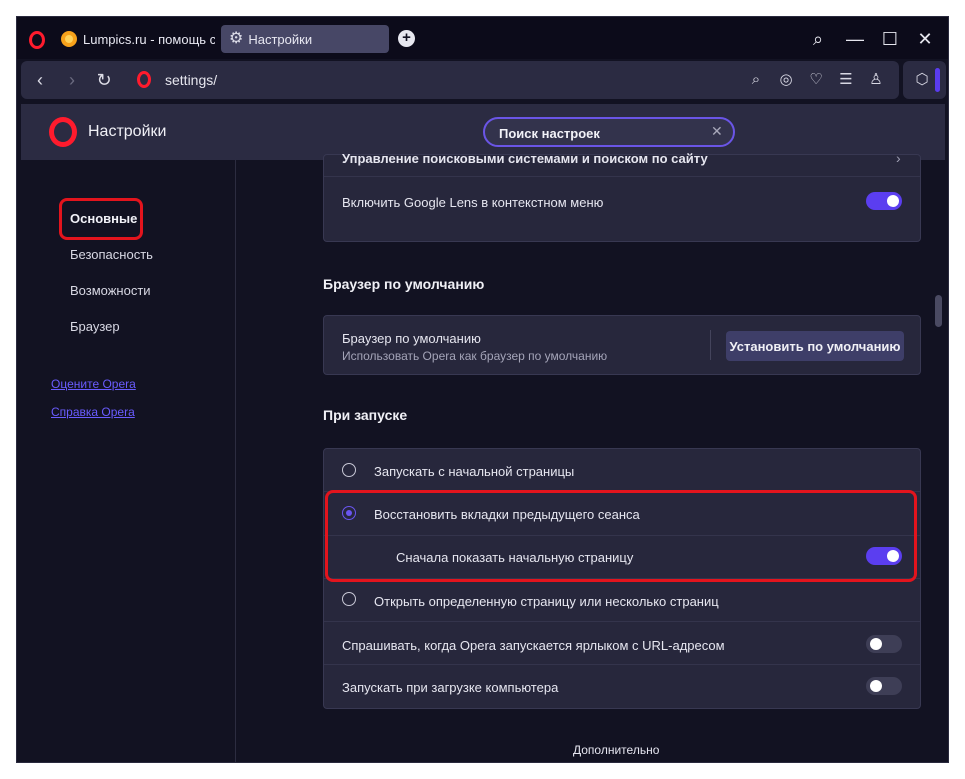 The image size is (965, 779). What do you see at coordinates (236, 38) in the screenshot?
I see `gear-icon: ⚙` at bounding box center [236, 38].